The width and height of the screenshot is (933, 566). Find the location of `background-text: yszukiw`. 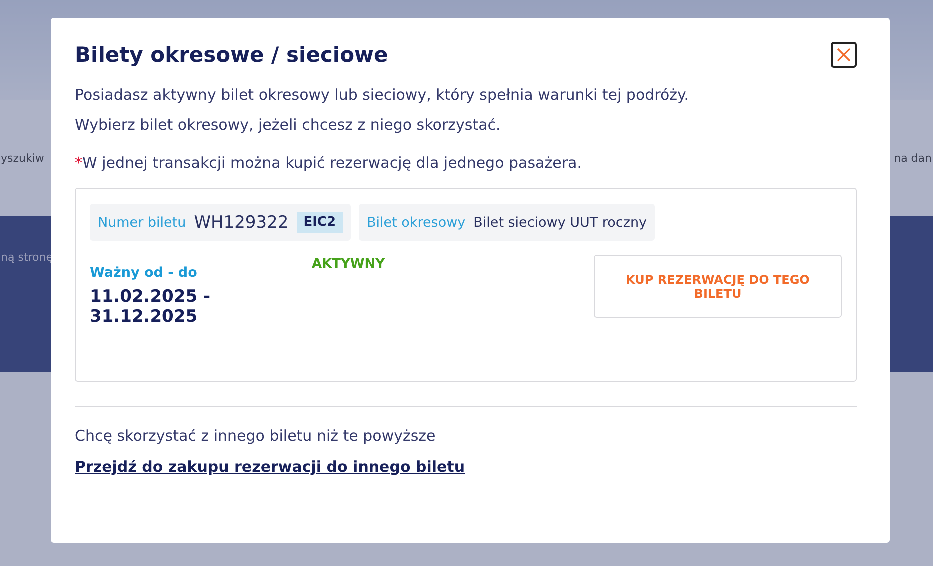

background-text: yszukiw is located at coordinates (23, 158).